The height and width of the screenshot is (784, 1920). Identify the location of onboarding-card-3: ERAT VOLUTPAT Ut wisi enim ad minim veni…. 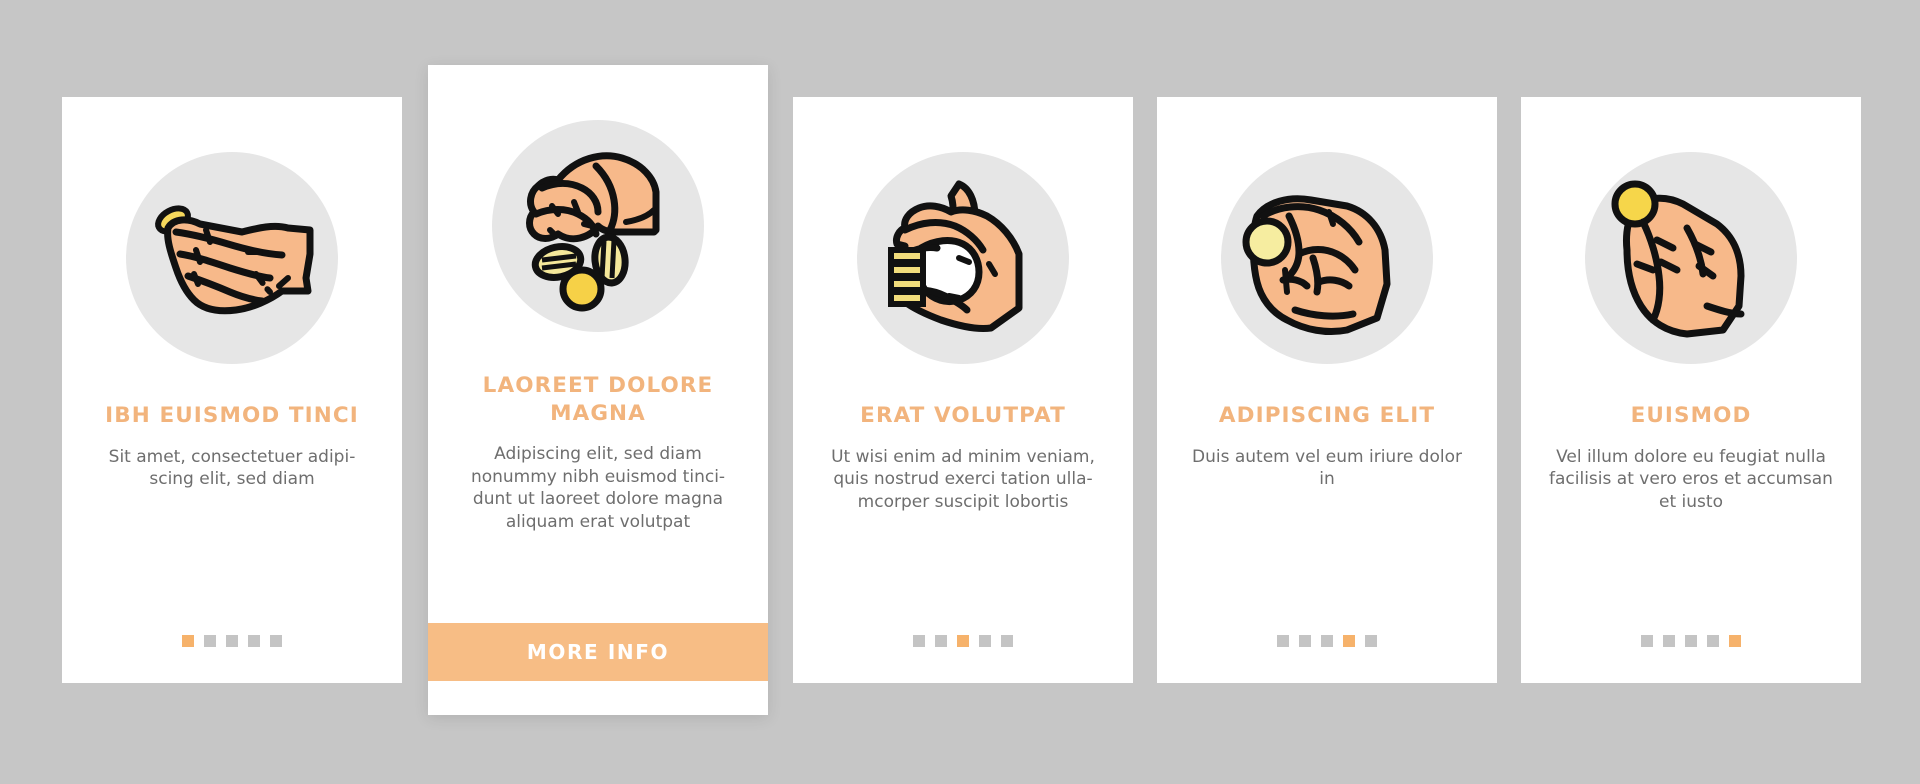
(963, 390).